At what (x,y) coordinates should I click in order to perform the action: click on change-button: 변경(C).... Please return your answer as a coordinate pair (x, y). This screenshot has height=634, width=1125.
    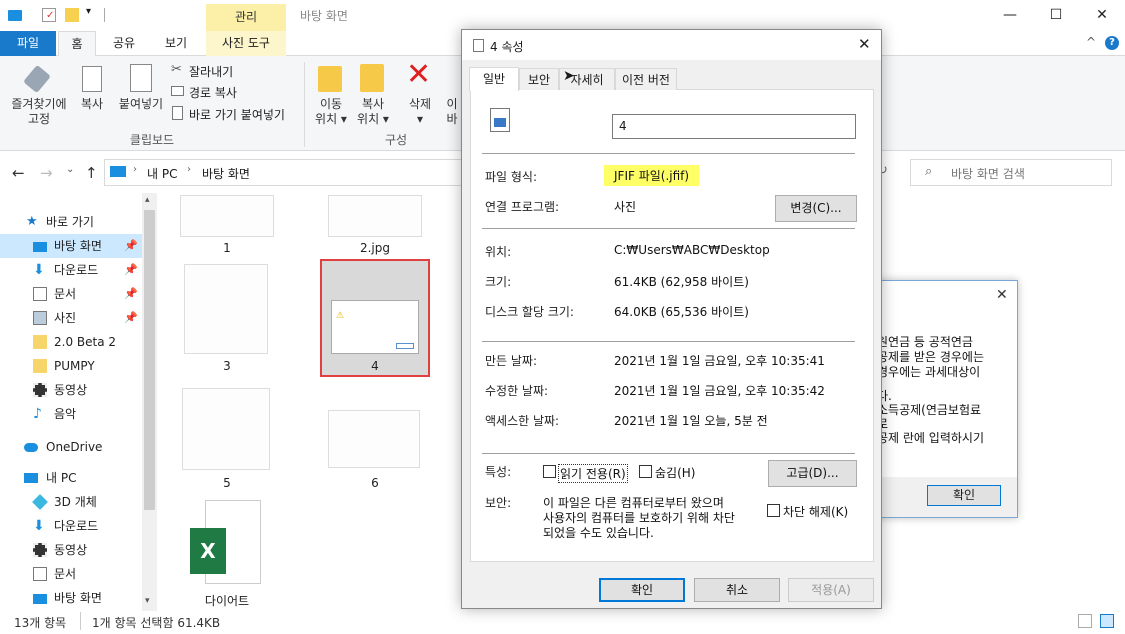
    Looking at the image, I should click on (816, 208).